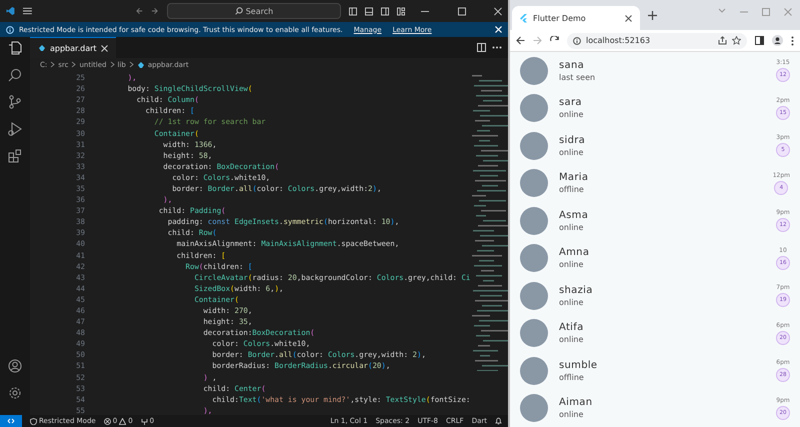 The height and width of the screenshot is (427, 800). I want to click on contact-name: sidra, so click(572, 140).